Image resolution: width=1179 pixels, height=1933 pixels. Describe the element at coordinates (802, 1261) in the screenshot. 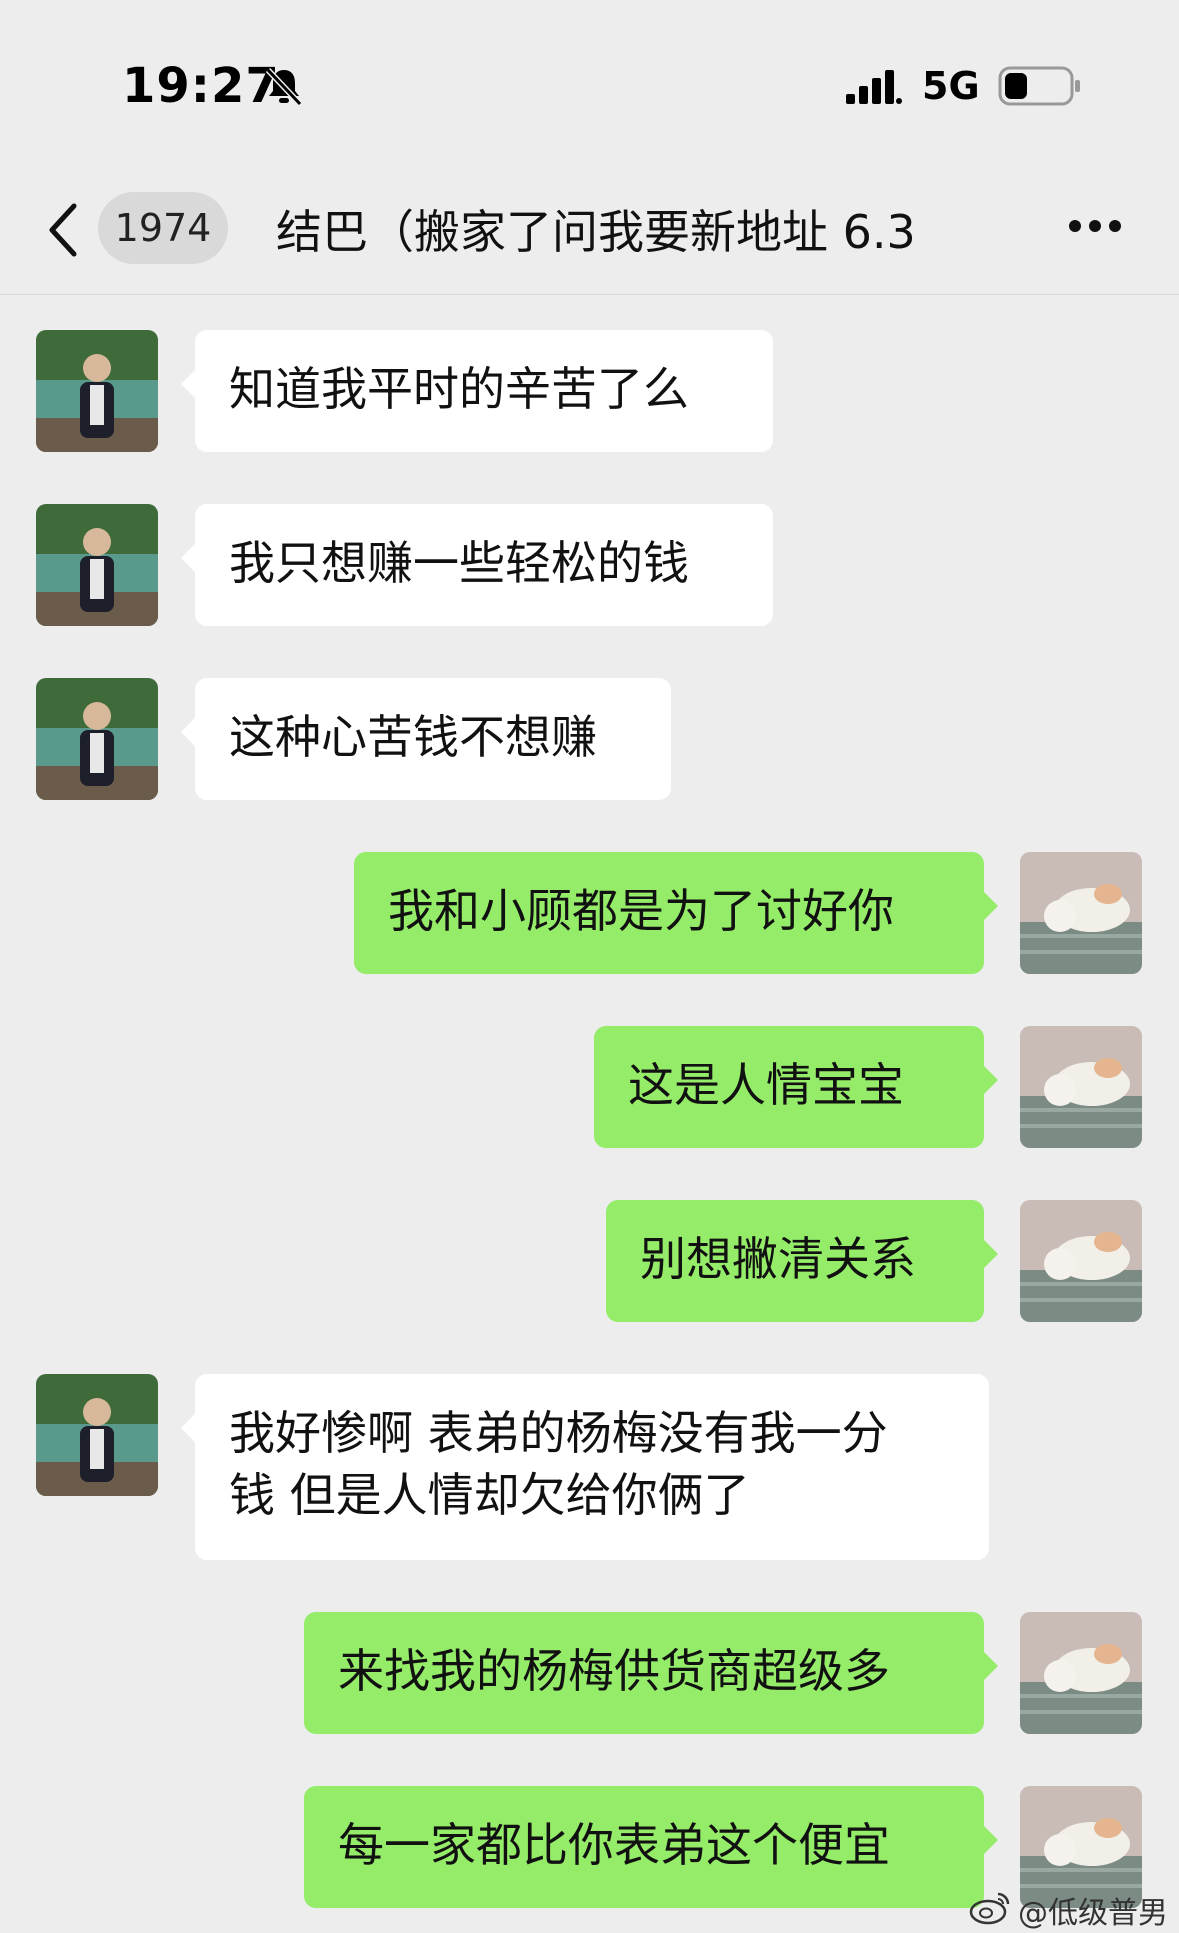

I see `message-bubble-outgoing: 别想撇清关系` at that location.